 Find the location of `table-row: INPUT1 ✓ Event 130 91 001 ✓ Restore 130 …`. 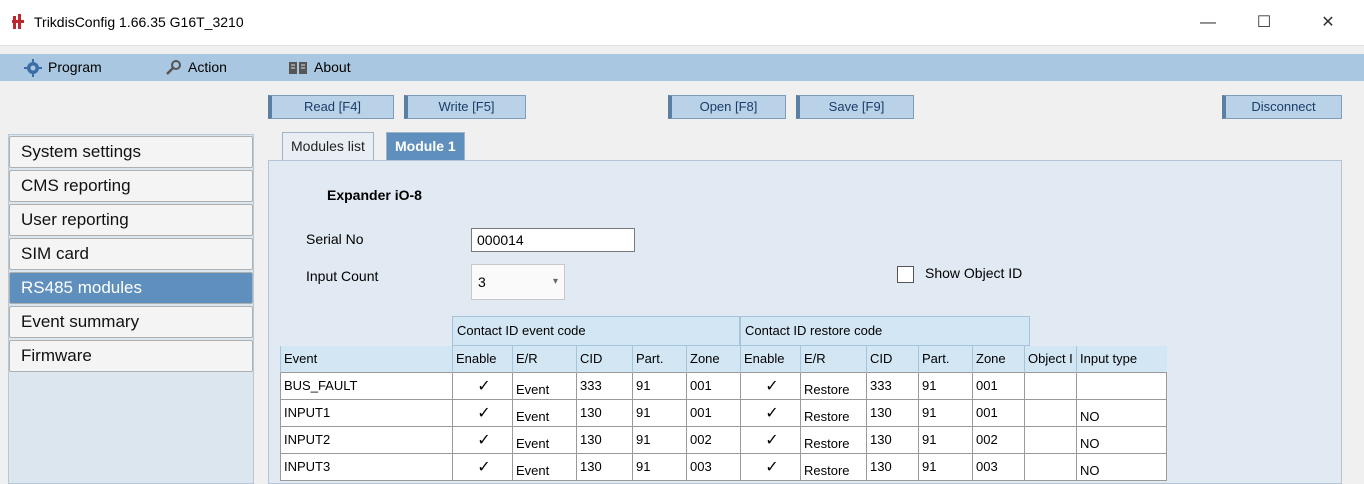

table-row: INPUT1 ✓ Event 130 91 001 ✓ Restore 130 … is located at coordinates (723, 412).